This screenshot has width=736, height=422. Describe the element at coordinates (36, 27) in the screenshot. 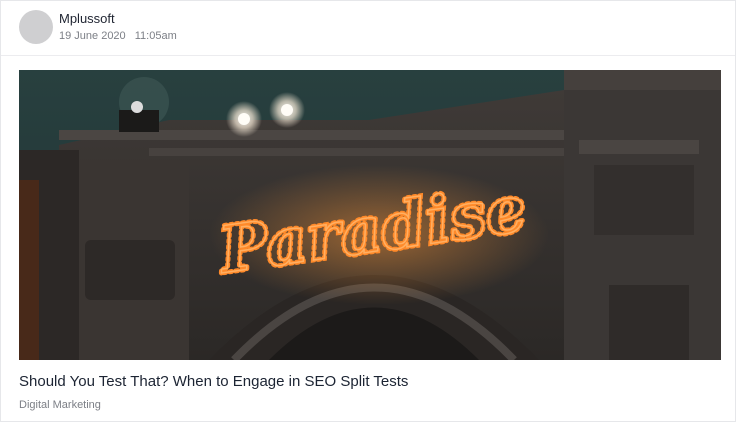

I see `avatar` at that location.